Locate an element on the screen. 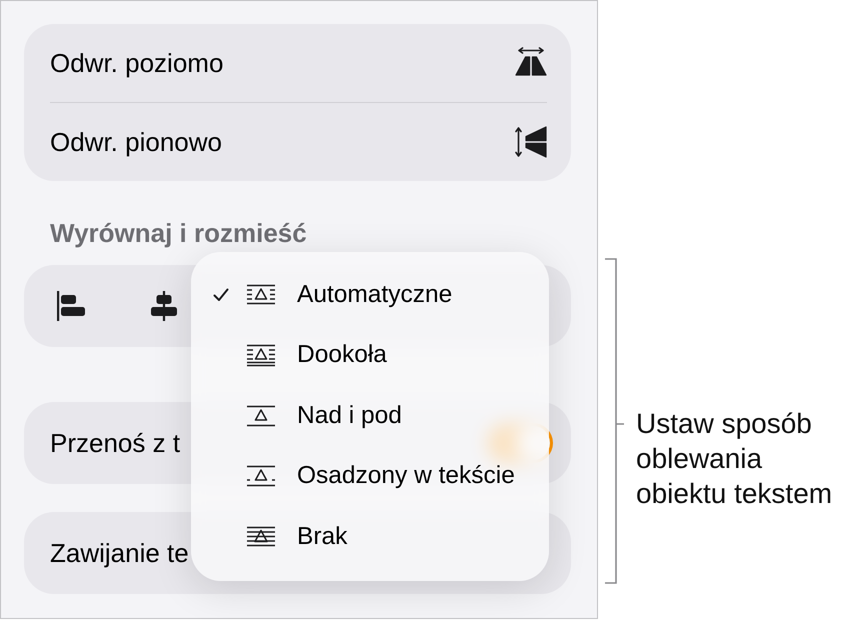 Image resolution: width=851 pixels, height=620 pixels. menu-item: Automatyczne is located at coordinates (370, 295).